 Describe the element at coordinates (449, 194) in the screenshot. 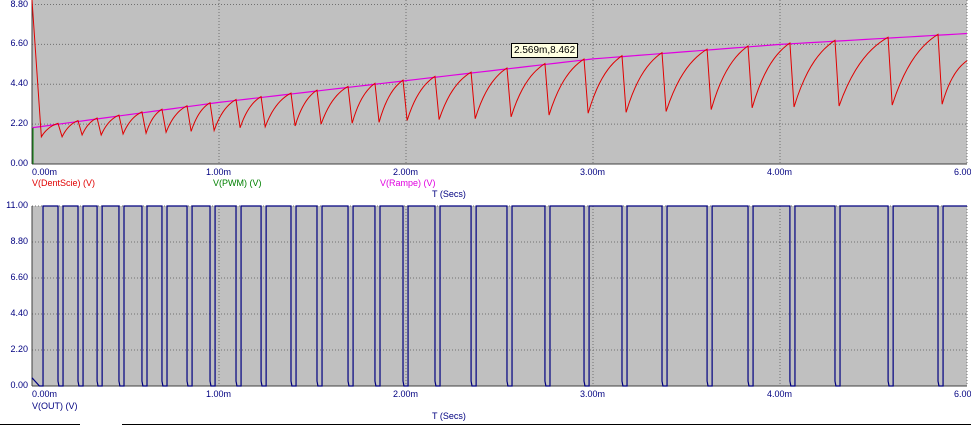

I see `top-x-axis-label: T (Secs)` at that location.